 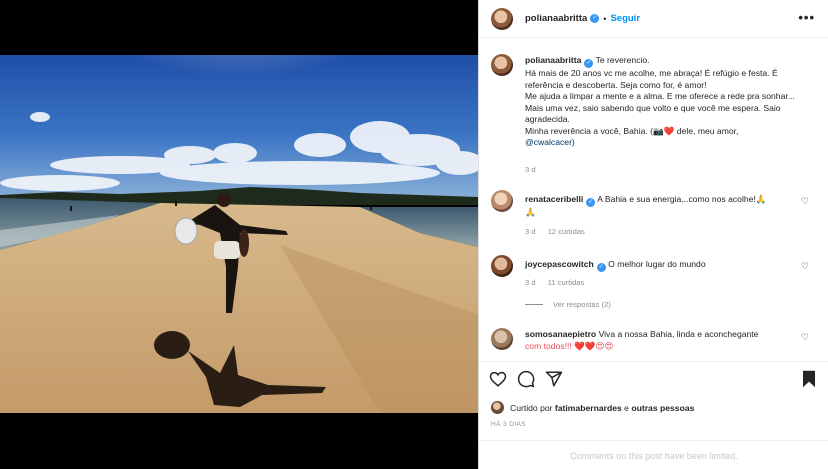 I want to click on liker-avatar, so click(x=497, y=407).